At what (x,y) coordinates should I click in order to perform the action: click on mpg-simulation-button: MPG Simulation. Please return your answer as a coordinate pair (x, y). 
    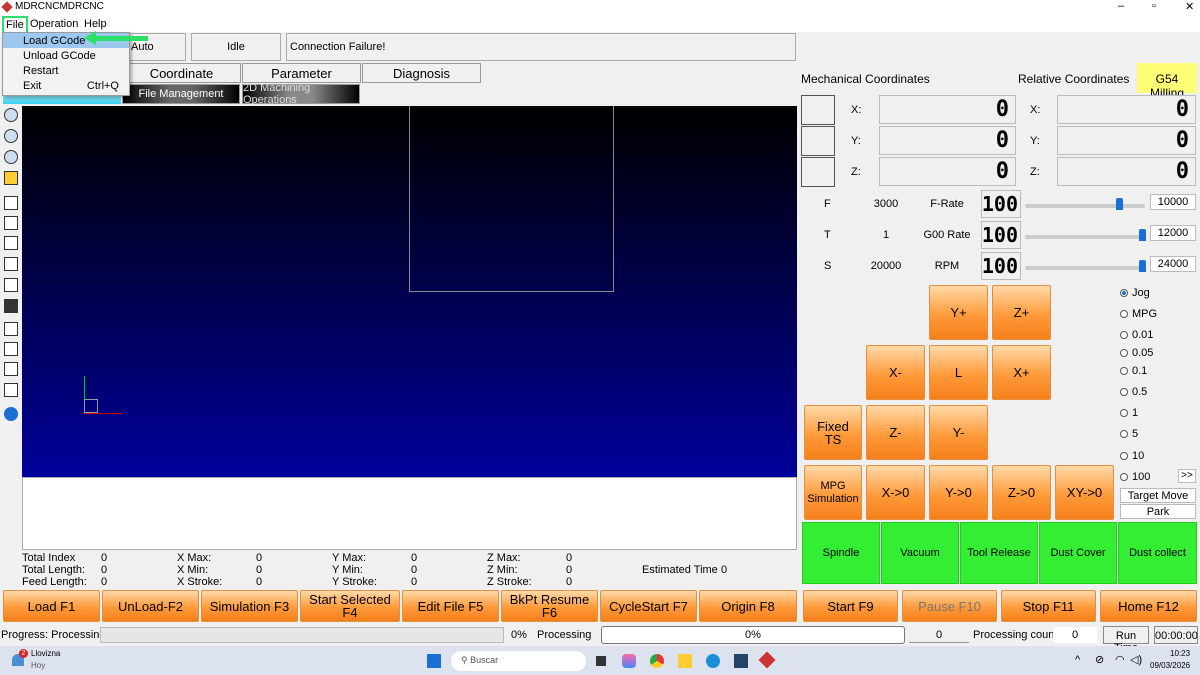
    Looking at the image, I should click on (833, 492).